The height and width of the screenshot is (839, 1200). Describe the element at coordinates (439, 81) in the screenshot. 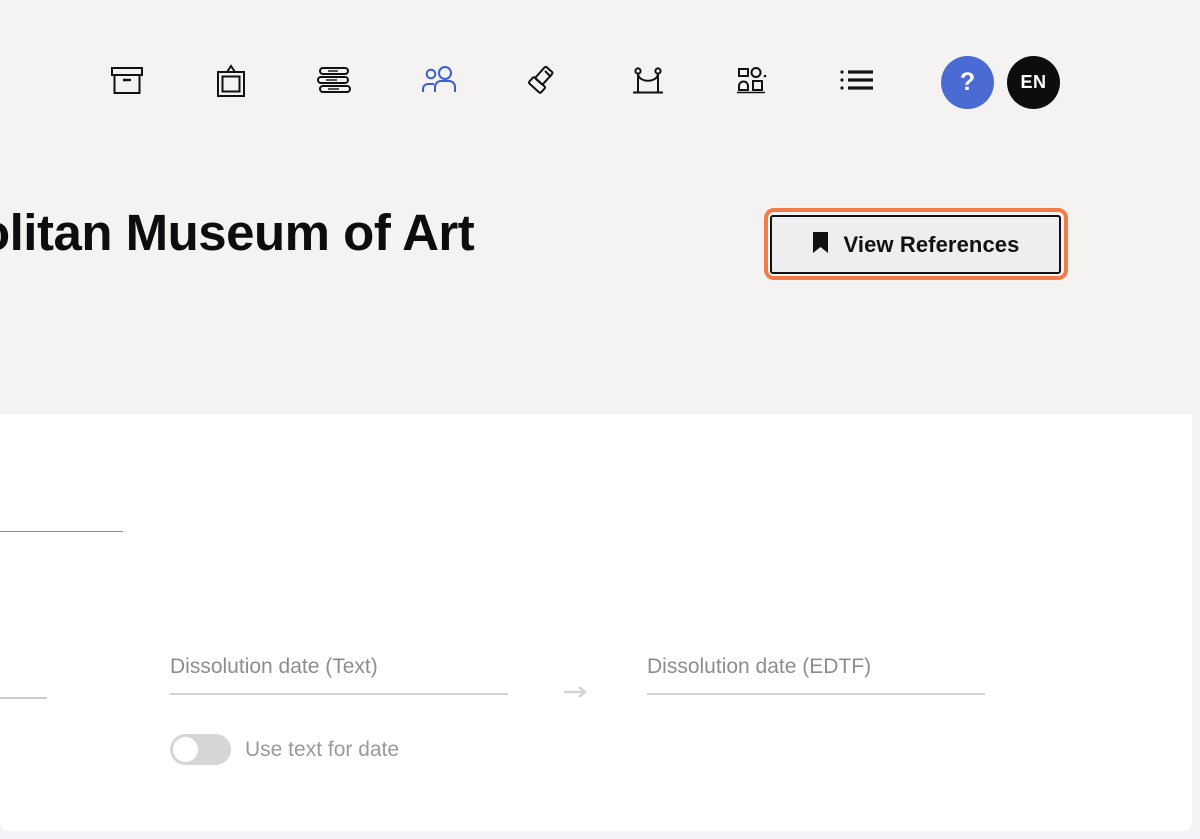

I see `people-icon` at that location.